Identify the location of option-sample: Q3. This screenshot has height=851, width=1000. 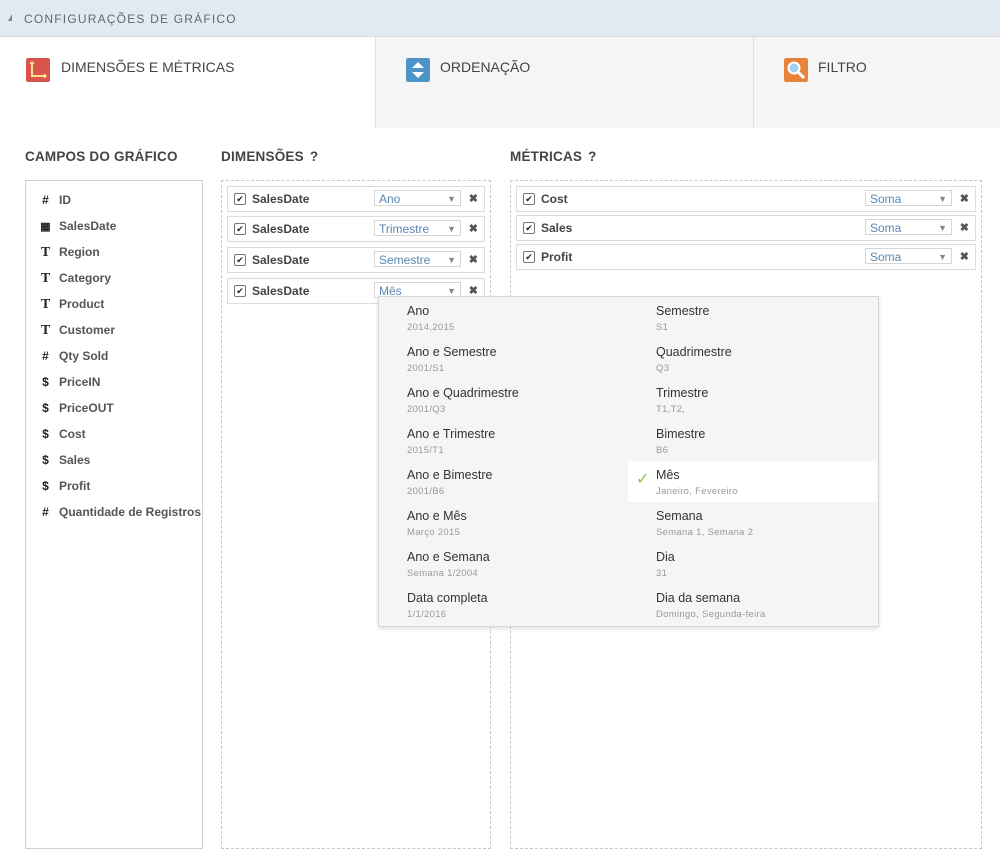
(663, 368).